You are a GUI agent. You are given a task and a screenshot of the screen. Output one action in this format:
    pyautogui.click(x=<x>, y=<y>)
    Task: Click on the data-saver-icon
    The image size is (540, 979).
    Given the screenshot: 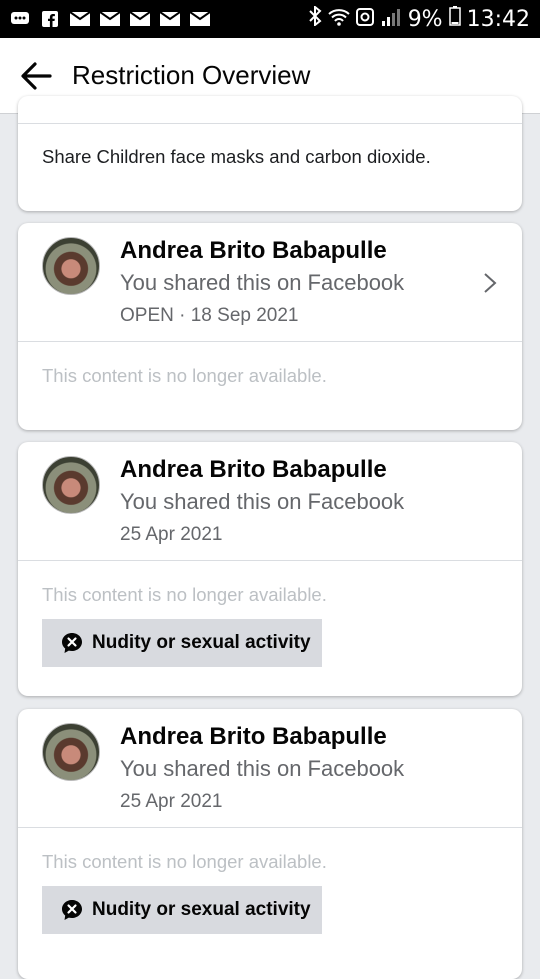 What is the action you would take?
    pyautogui.click(x=364, y=19)
    